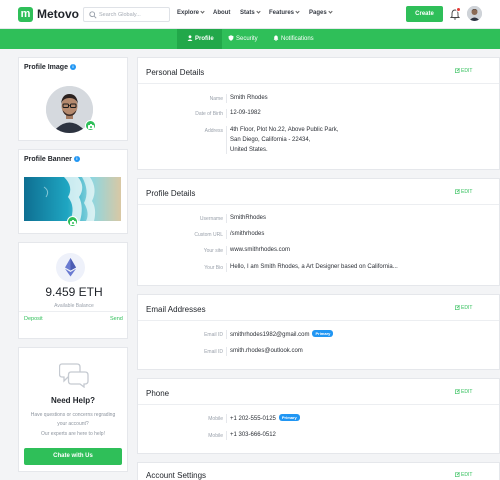  Describe the element at coordinates (73, 424) in the screenshot. I see `help-text-line: your account?` at that location.